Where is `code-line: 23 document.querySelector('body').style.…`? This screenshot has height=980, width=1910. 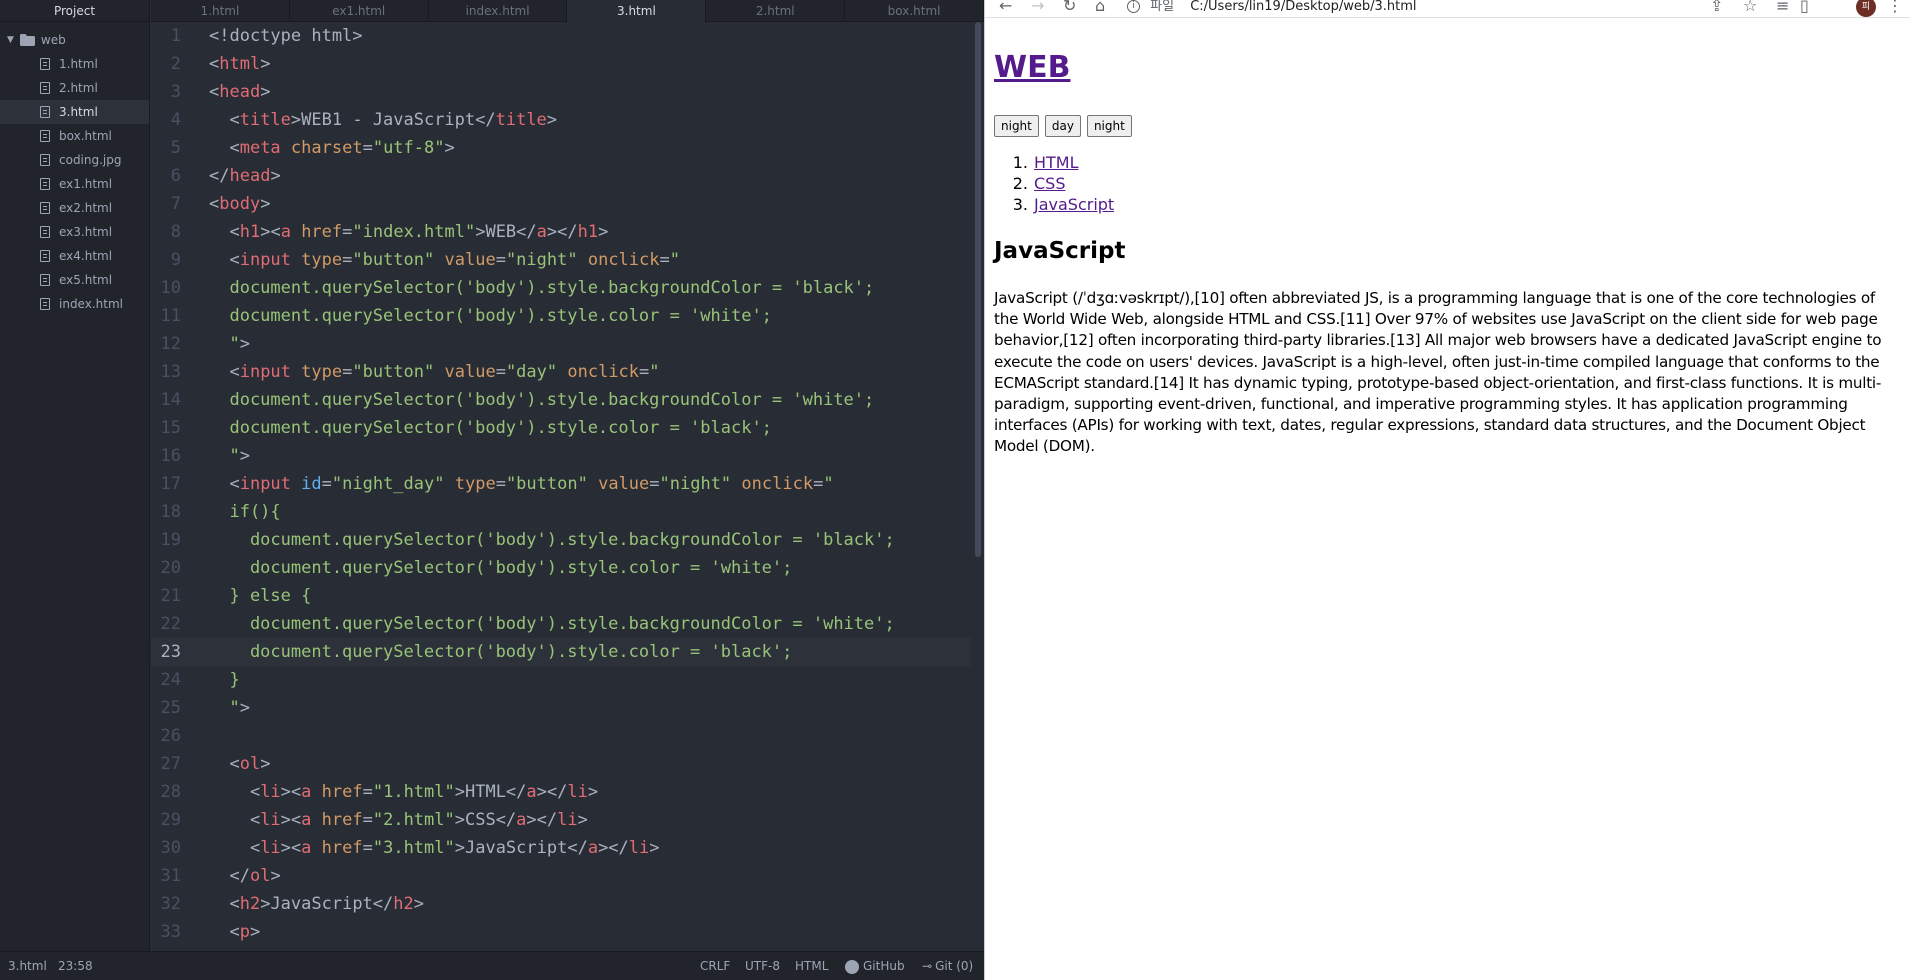 code-line: 23 document.querySelector('body').style.… is located at coordinates (561, 652).